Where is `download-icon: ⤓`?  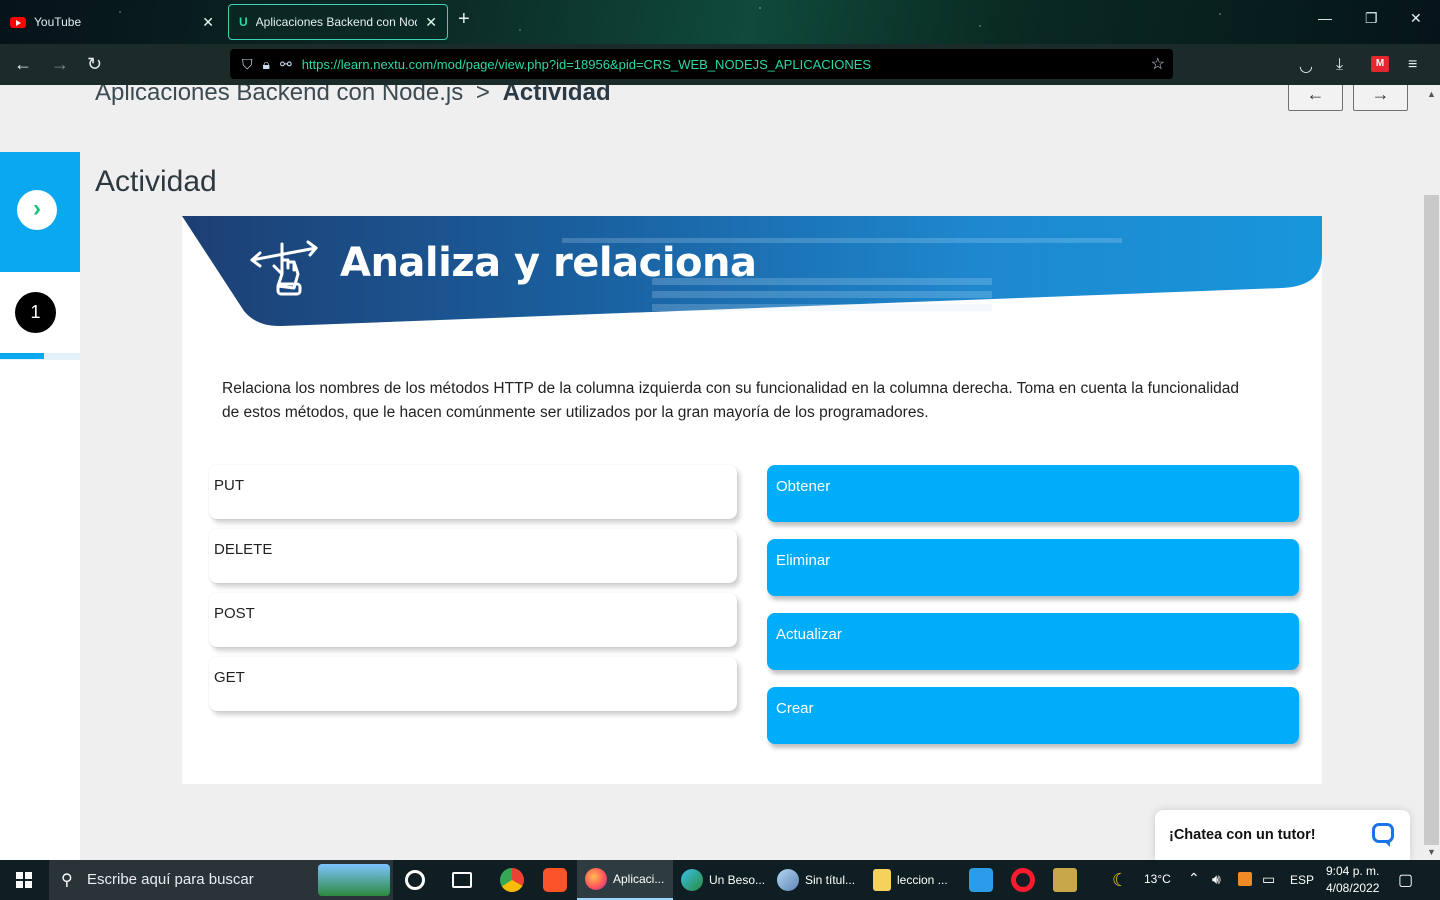 download-icon: ⤓ is located at coordinates (1339, 65).